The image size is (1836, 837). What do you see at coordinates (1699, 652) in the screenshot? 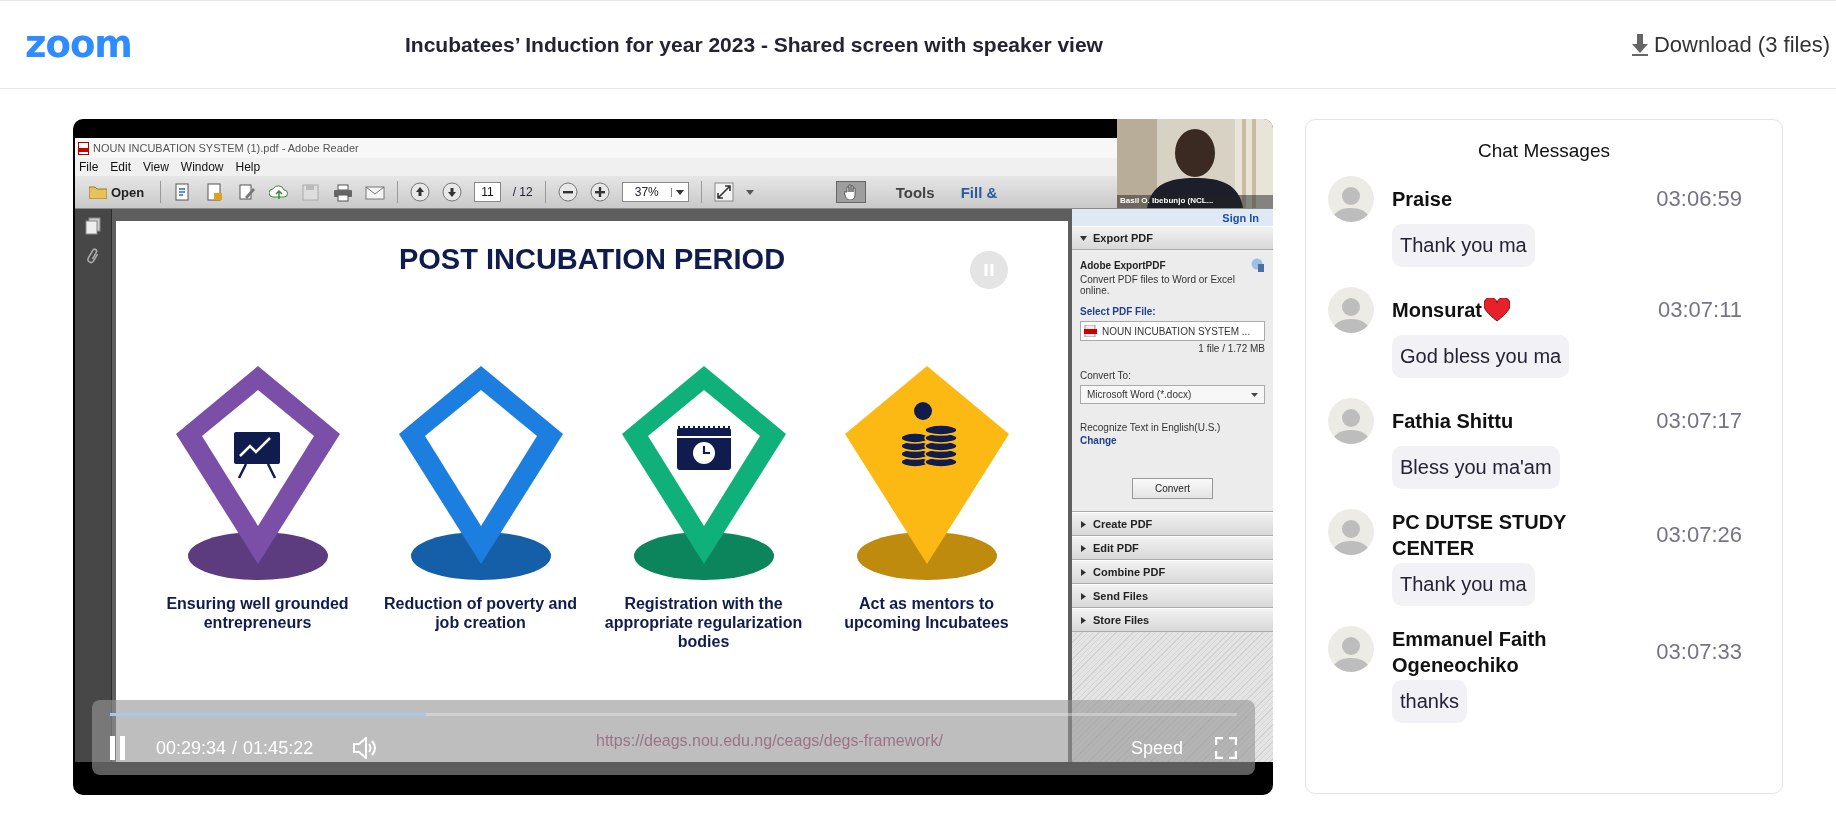
I see `message-time: 03:07:33` at bounding box center [1699, 652].